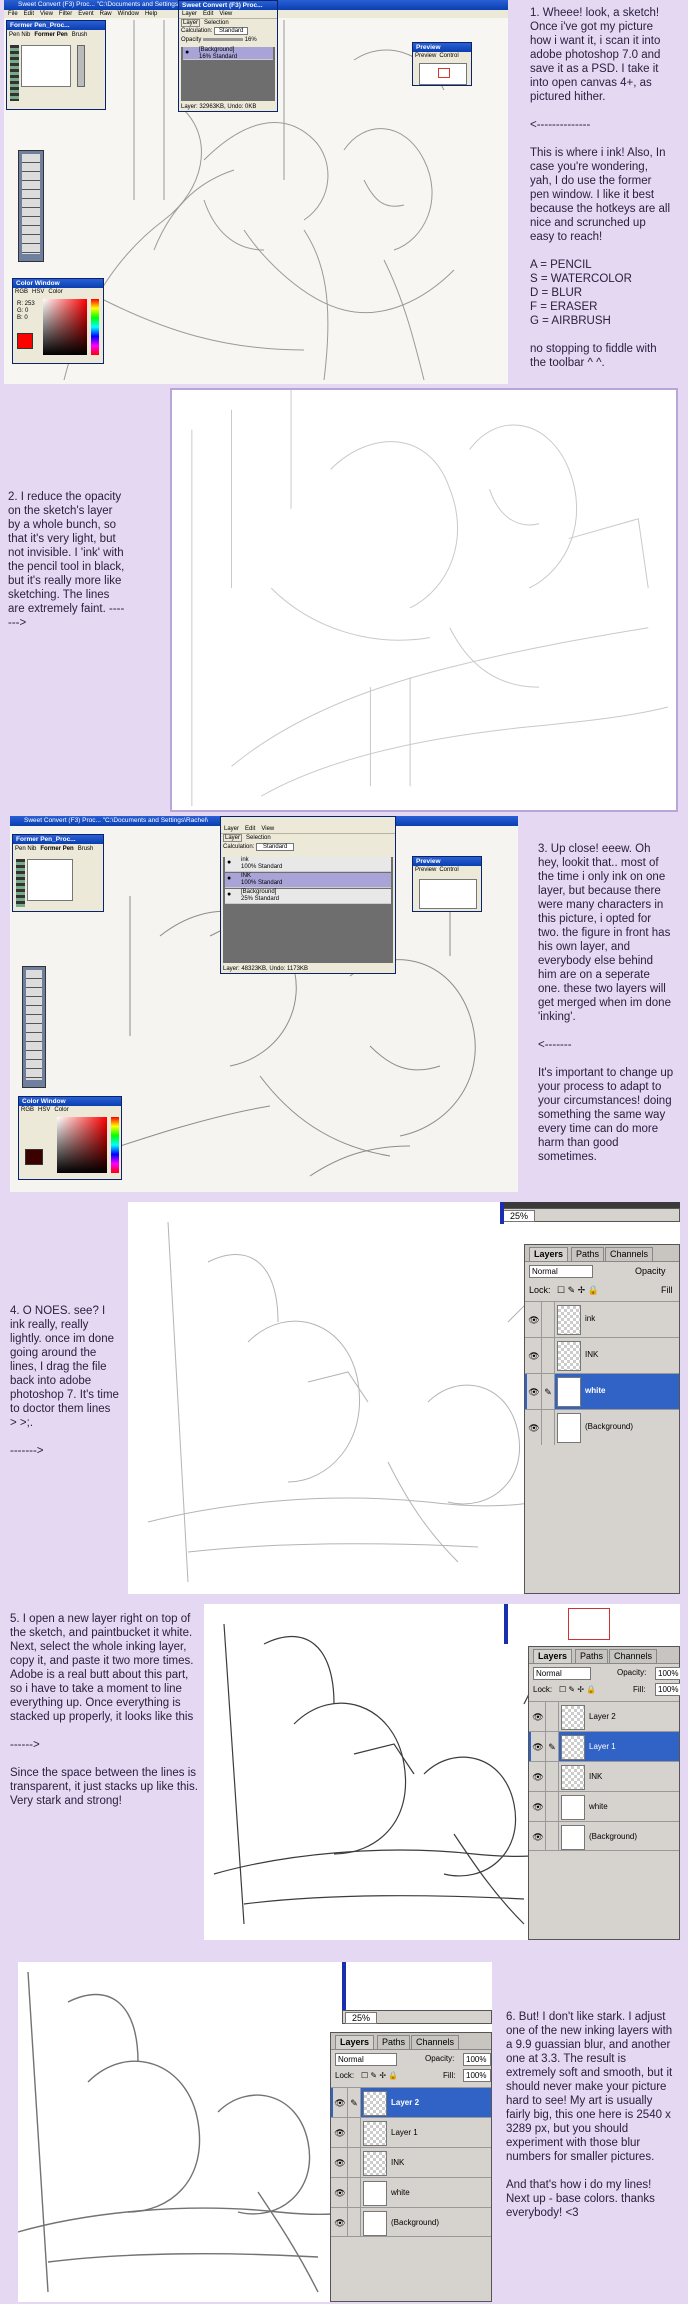 This screenshot has width=688, height=2304. I want to click on blend-mode-select-6: Normal, so click(366, 2059).